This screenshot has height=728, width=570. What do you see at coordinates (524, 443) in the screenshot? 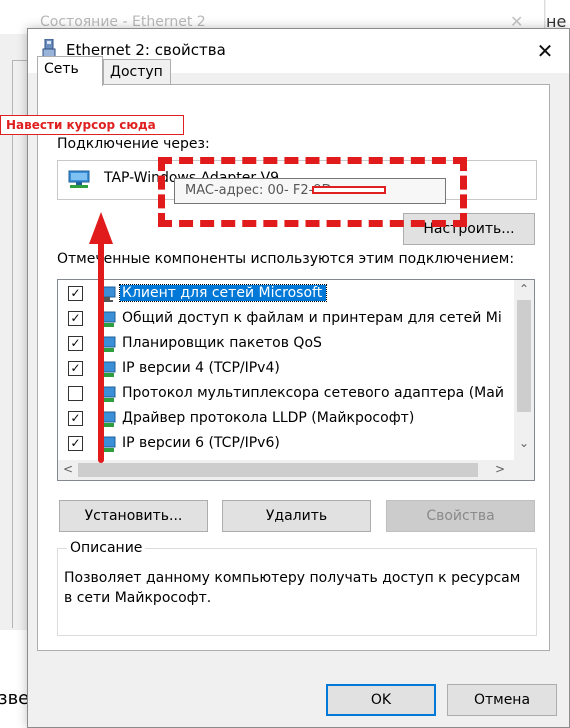
I see `scroll-down-icon: ⌄` at bounding box center [524, 443].